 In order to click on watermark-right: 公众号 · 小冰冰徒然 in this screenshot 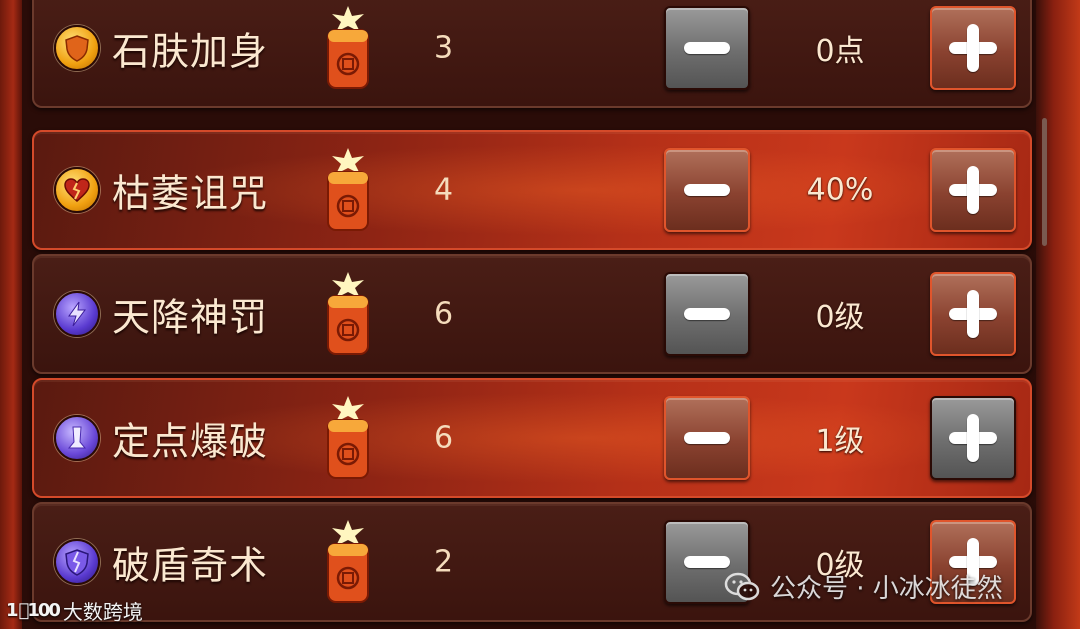, I will do `click(863, 586)`.